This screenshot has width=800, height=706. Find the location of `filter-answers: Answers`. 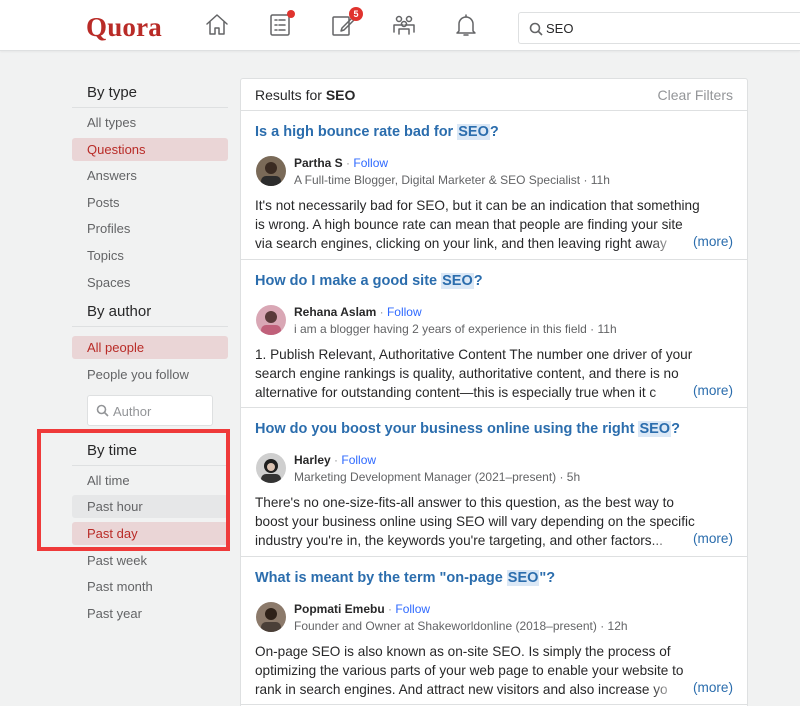

filter-answers: Answers is located at coordinates (150, 175).